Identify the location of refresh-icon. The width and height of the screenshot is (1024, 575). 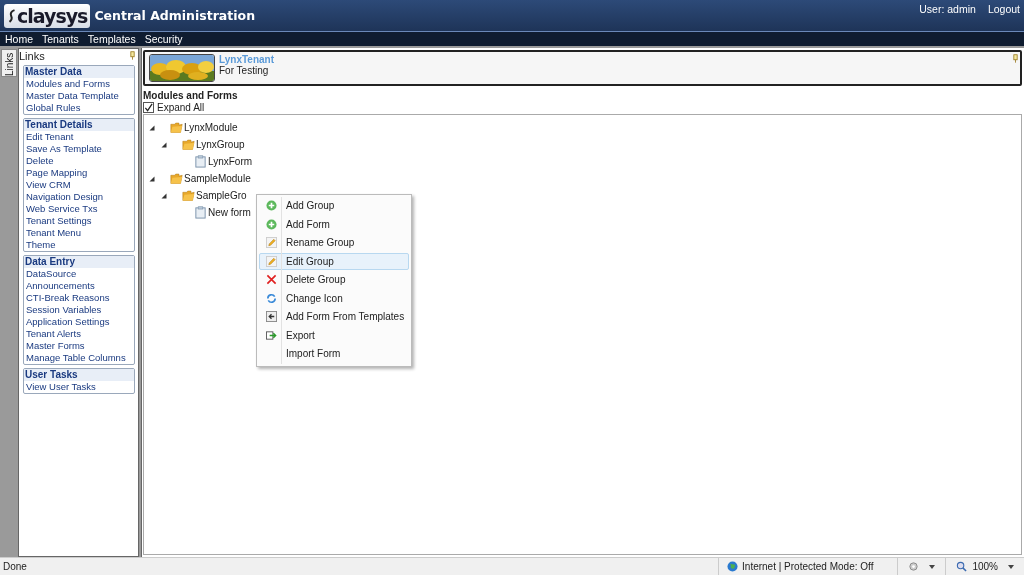
(271, 298).